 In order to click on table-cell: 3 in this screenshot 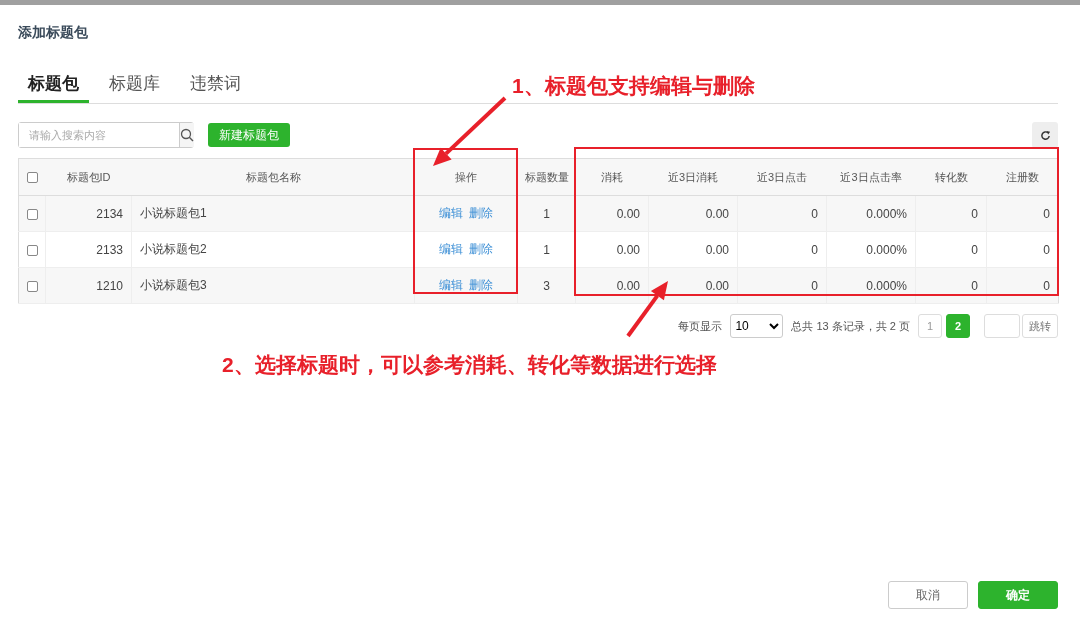, I will do `click(546, 285)`.